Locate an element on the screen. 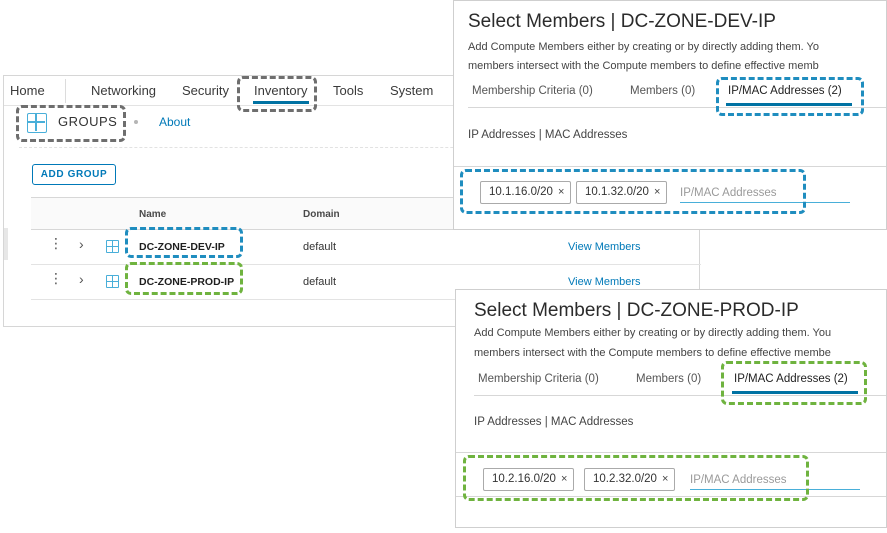  group-name: DC-ZONE-PROD-IP is located at coordinates (187, 282).